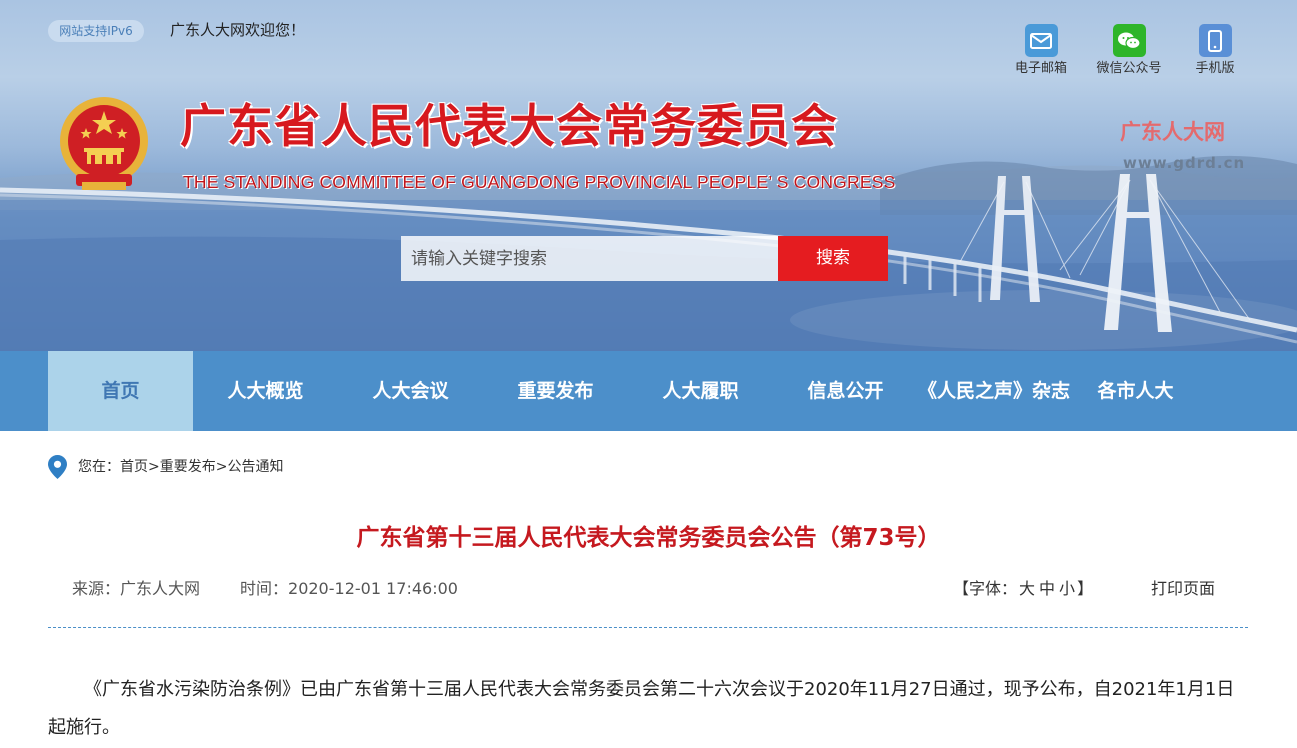  What do you see at coordinates (1040, 68) in the screenshot?
I see `email-link-label: 电子邮箱` at bounding box center [1040, 68].